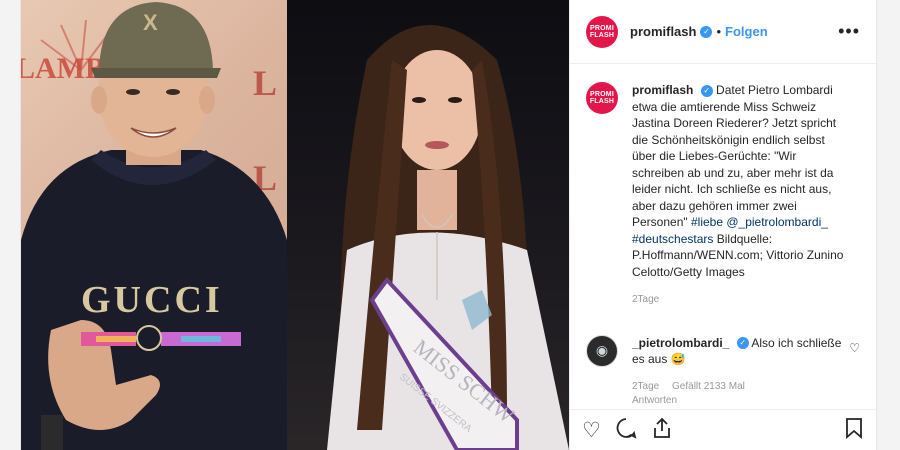 Image resolution: width=900 pixels, height=450 pixels. What do you see at coordinates (723, 32) in the screenshot?
I see `post-header: PROMI FLASH promiflash ✓ • Folgen •••` at bounding box center [723, 32].